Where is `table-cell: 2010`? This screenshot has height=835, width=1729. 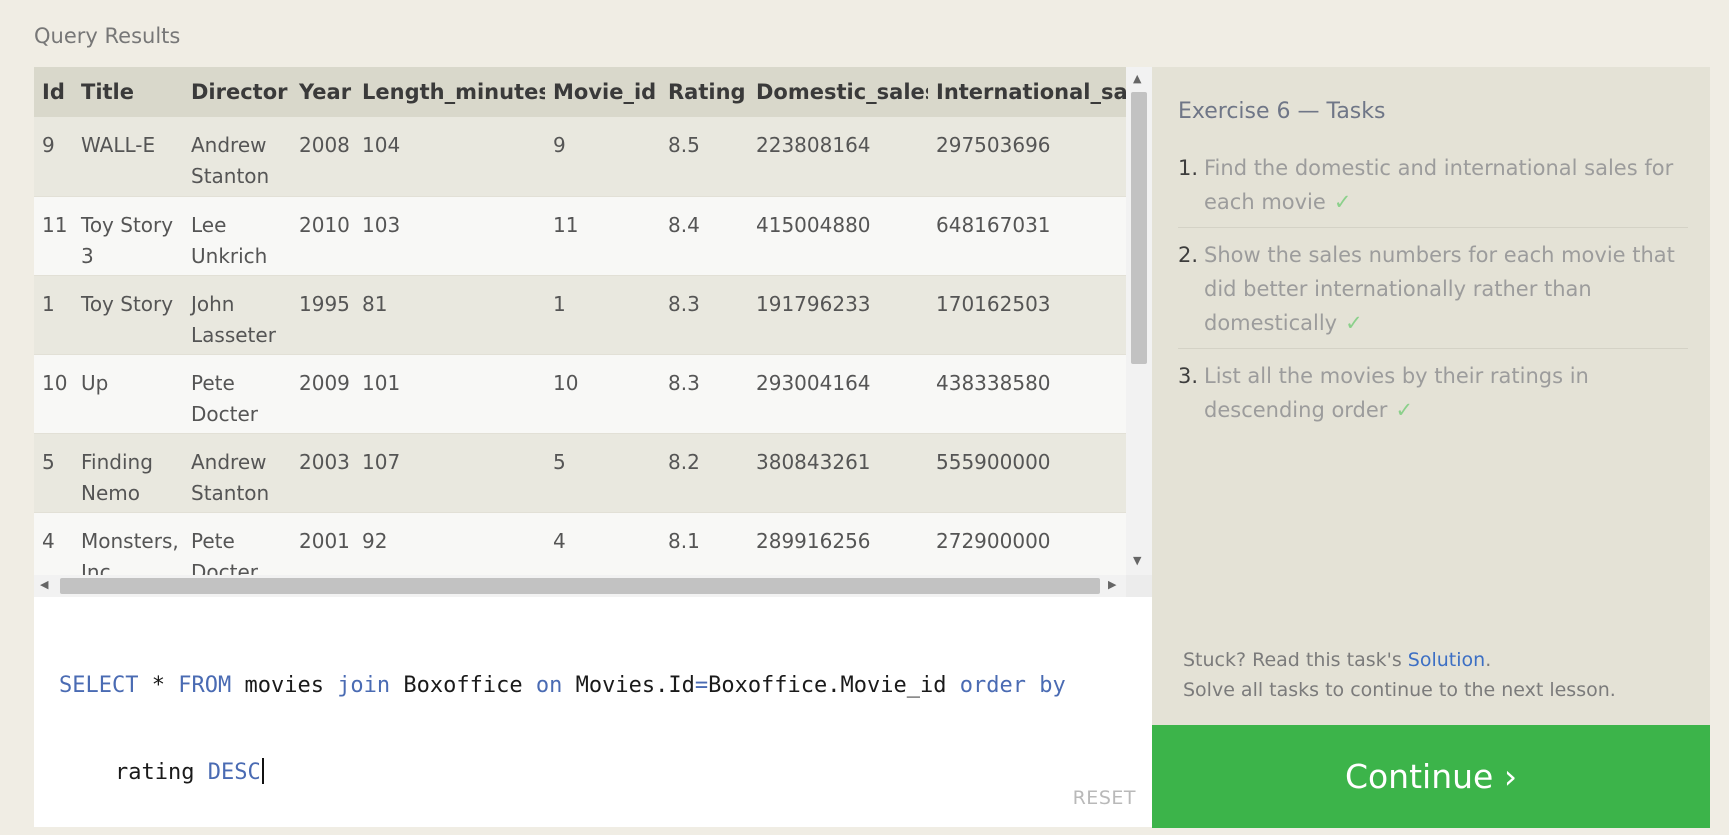
table-cell: 2010 is located at coordinates (322, 236).